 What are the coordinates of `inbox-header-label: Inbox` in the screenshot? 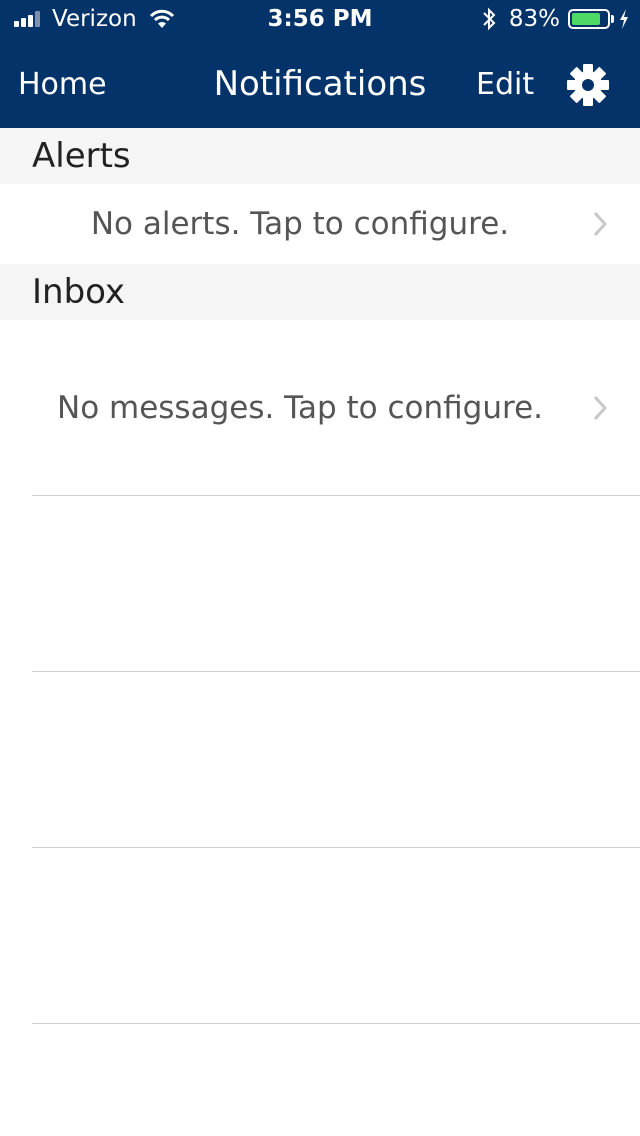 It's located at (79, 292).